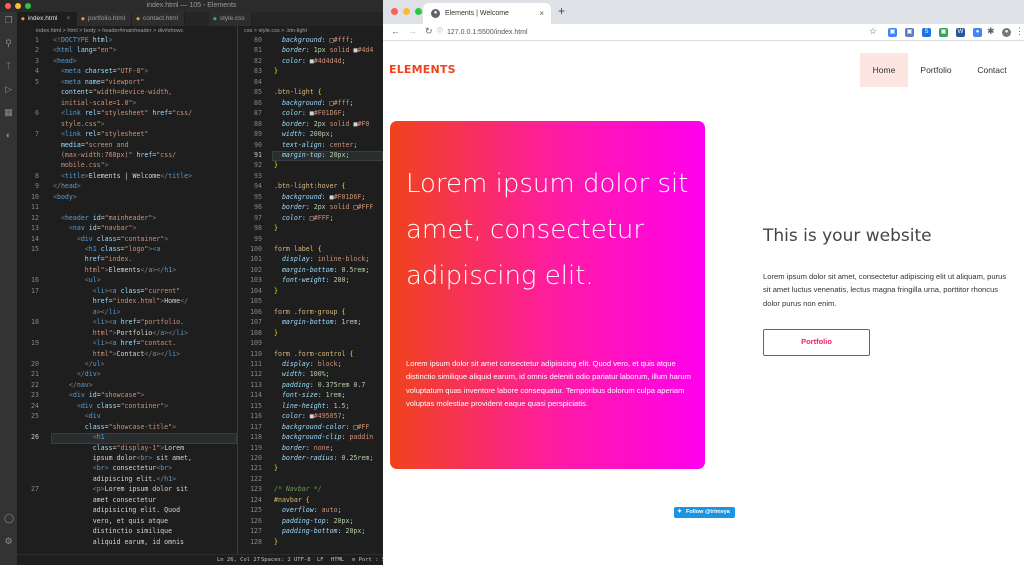 The width and height of the screenshot is (1024, 565). I want to click on code-line: html">Contact</a></li>, so click(116, 354).